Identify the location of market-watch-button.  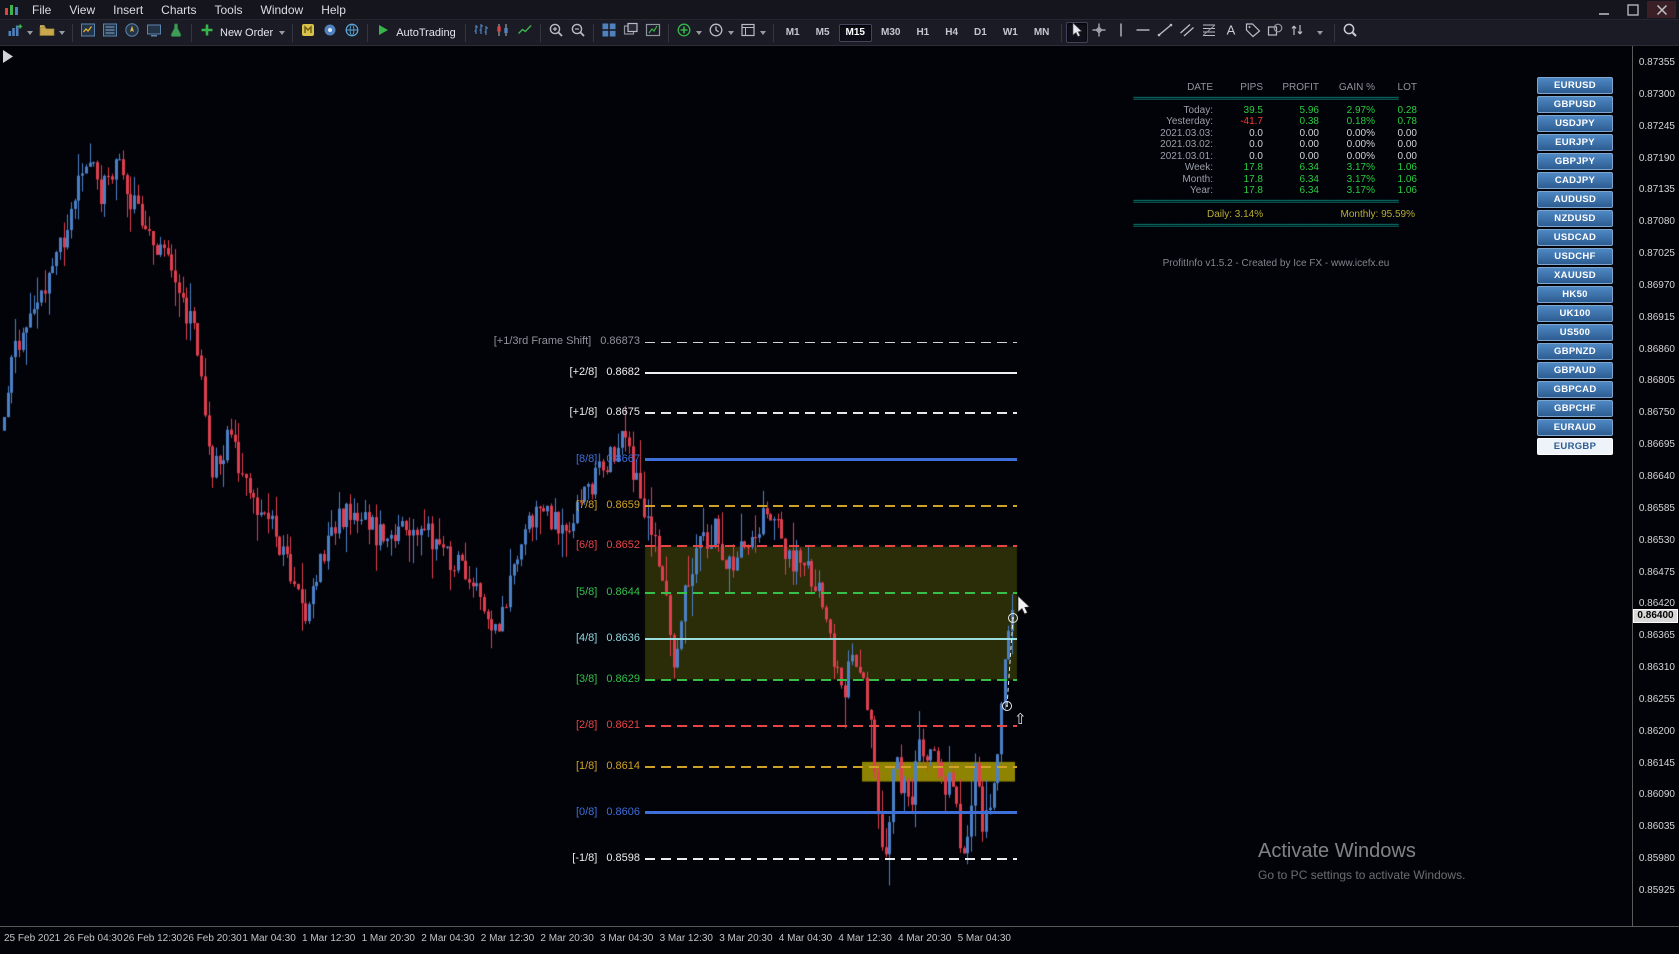
(88, 32).